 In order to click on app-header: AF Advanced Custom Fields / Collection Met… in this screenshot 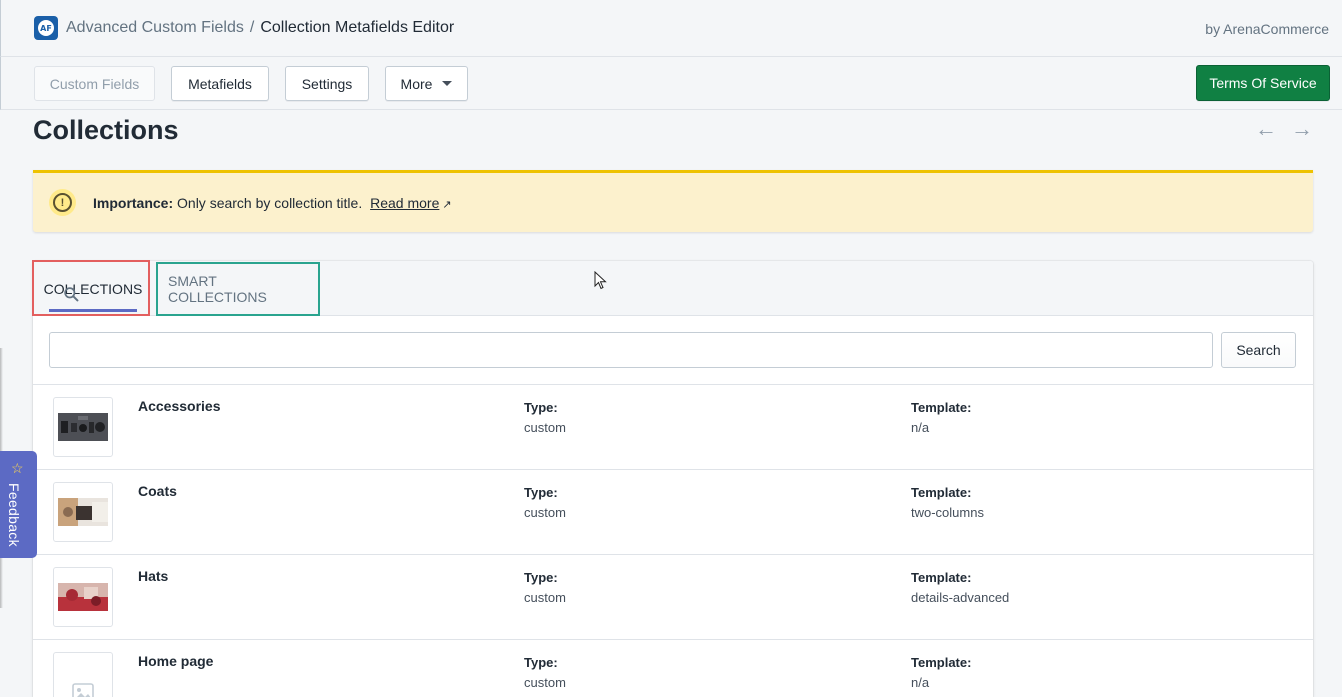, I will do `click(671, 28)`.